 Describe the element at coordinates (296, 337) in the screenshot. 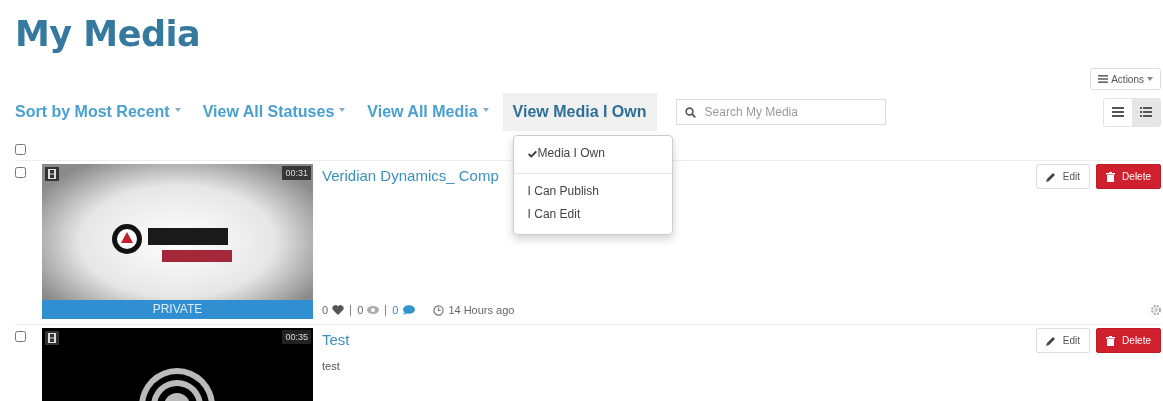

I see `duration-badge: 00:35` at that location.